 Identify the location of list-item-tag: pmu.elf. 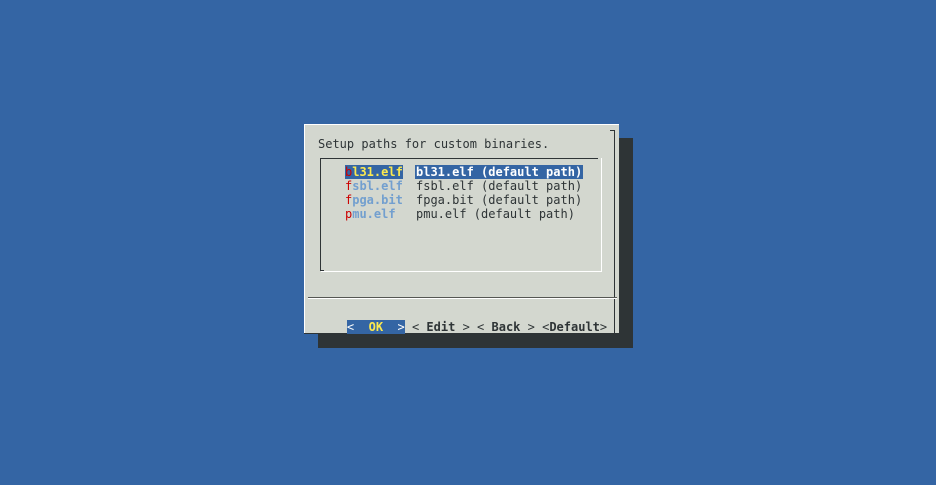
(370, 214).